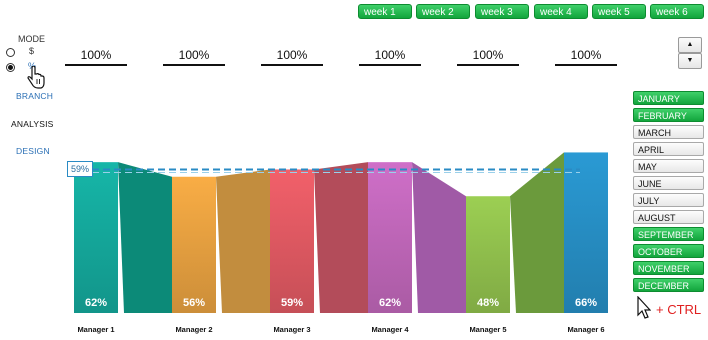 The width and height of the screenshot is (708, 340). I want to click on bar-value-label-2: 56%, so click(194, 303).